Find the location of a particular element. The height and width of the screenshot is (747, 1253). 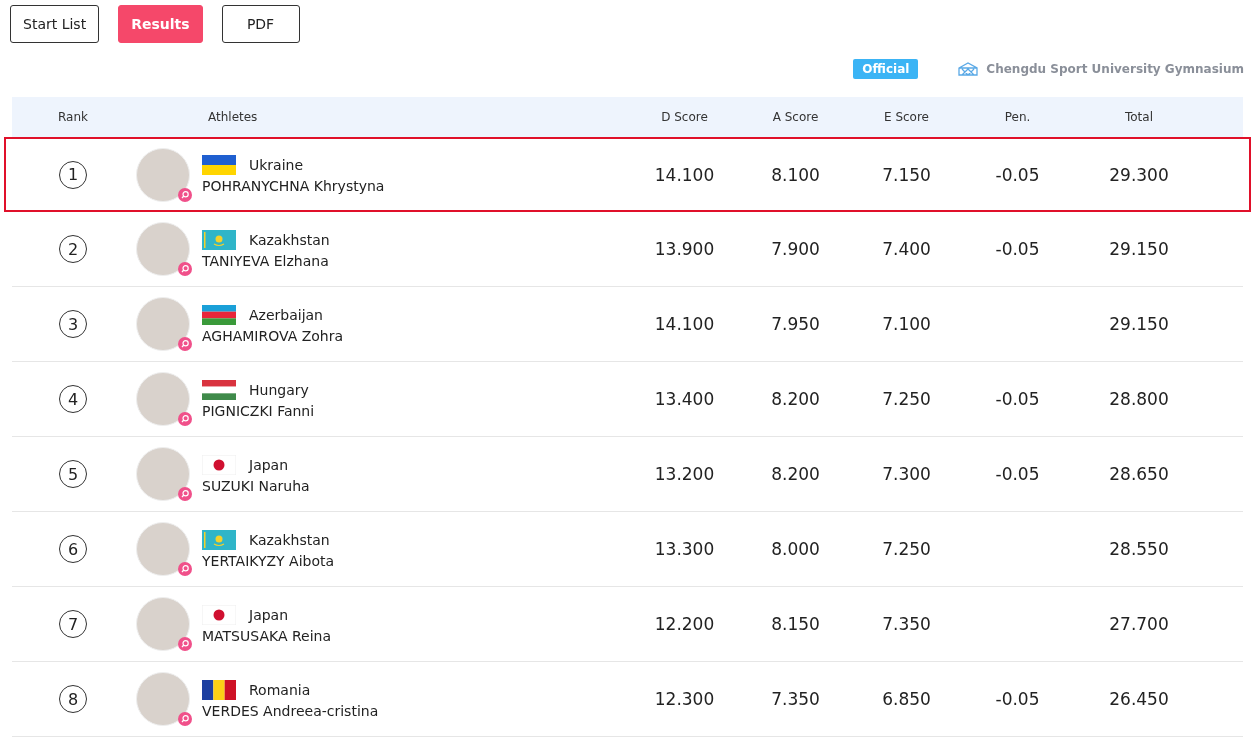

d-score: 12.300 is located at coordinates (684, 699).